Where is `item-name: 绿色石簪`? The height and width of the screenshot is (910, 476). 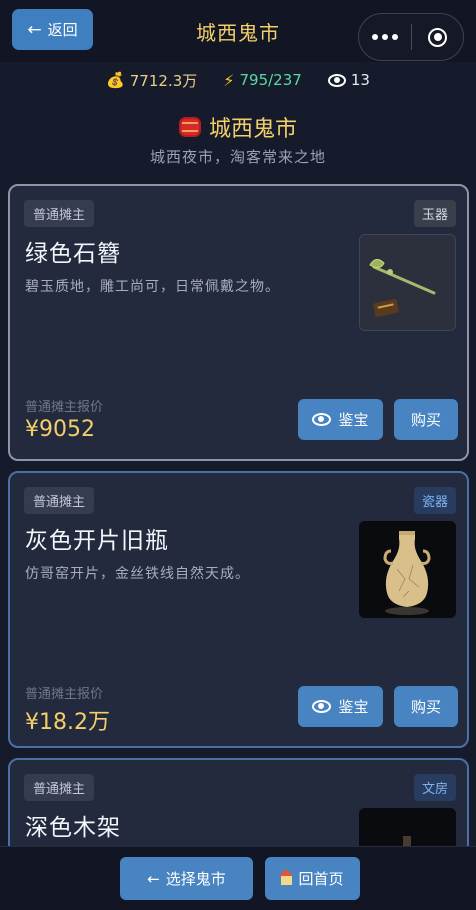
item-name: 绿色石簪 is located at coordinates (73, 254).